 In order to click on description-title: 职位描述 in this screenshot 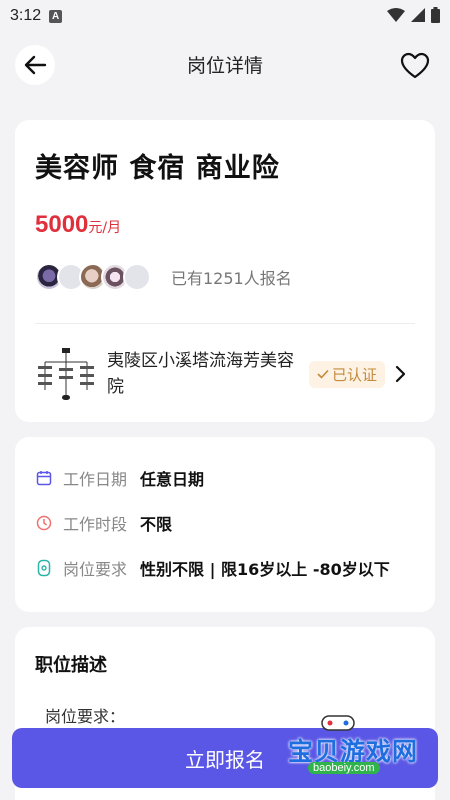, I will do `click(71, 665)`.